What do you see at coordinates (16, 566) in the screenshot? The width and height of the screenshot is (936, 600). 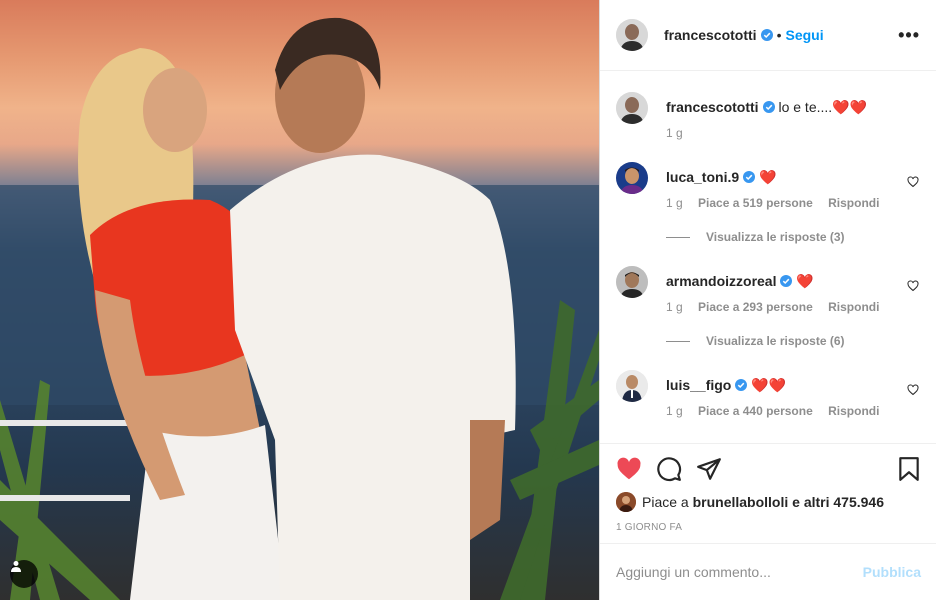 I see `user-tag-icon` at bounding box center [16, 566].